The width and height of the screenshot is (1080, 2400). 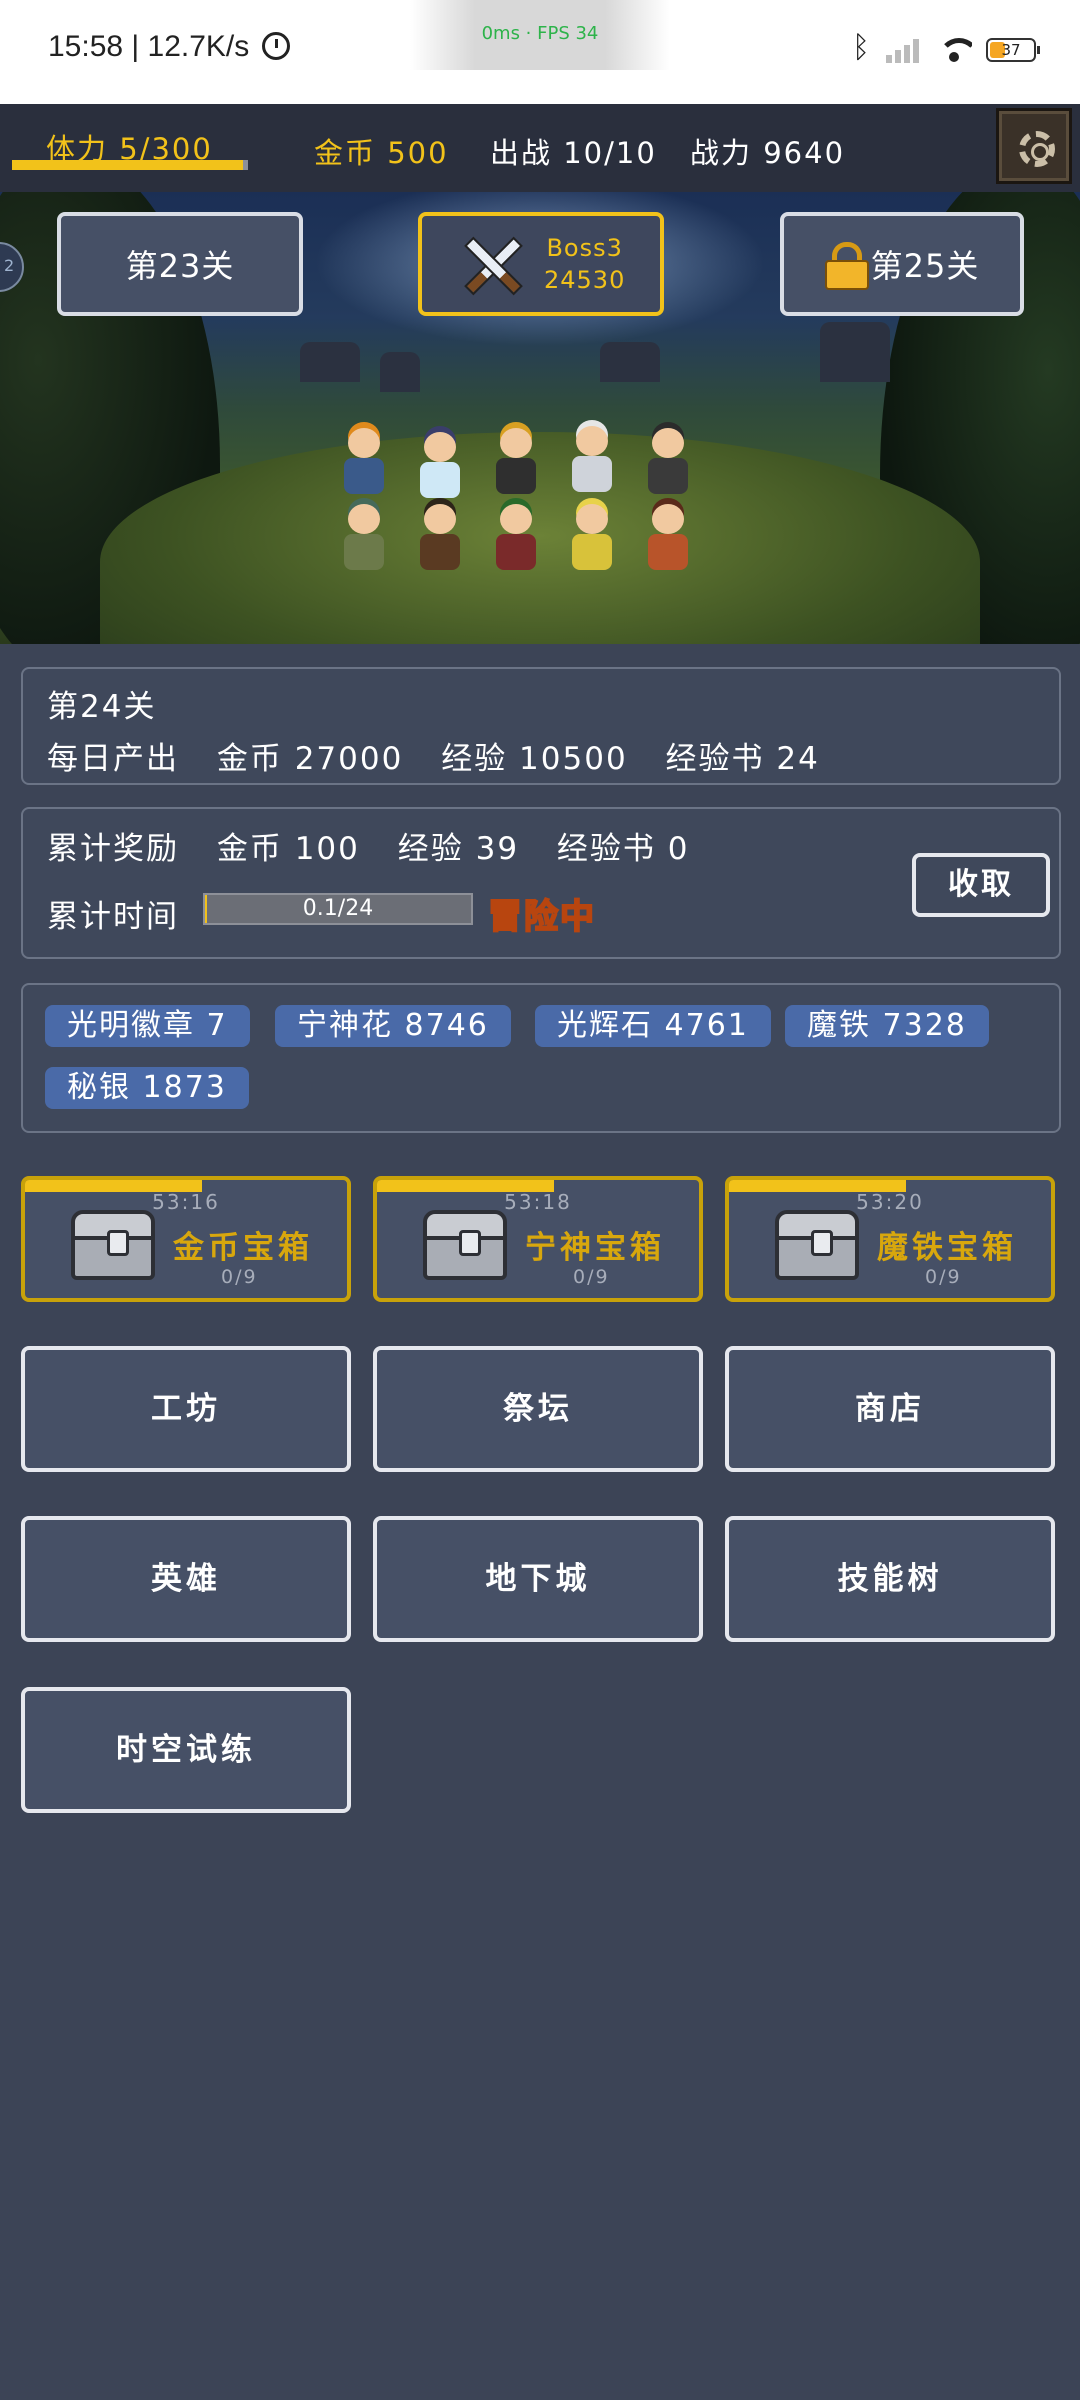 I want to click on status-time-speed: 15:58 | 12.7K/s, so click(x=169, y=47).